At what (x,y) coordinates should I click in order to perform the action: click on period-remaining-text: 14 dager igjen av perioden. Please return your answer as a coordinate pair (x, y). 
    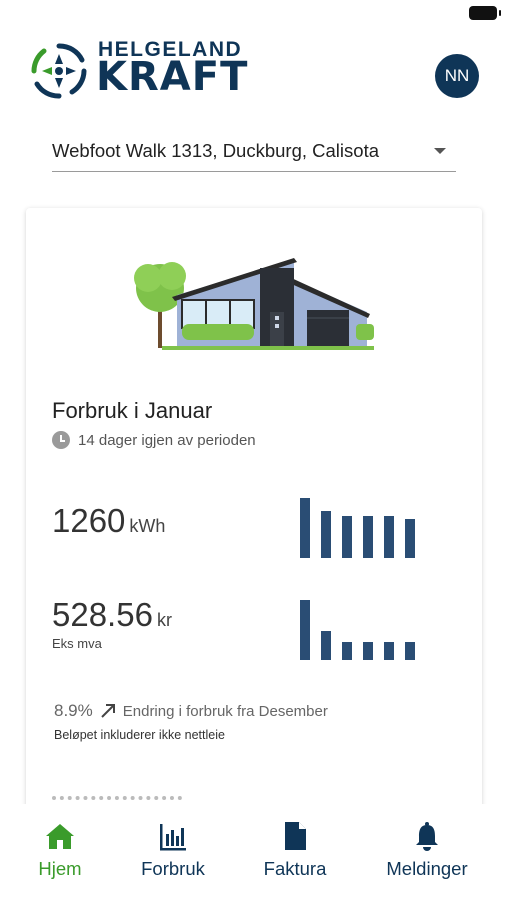
    Looking at the image, I should click on (167, 440).